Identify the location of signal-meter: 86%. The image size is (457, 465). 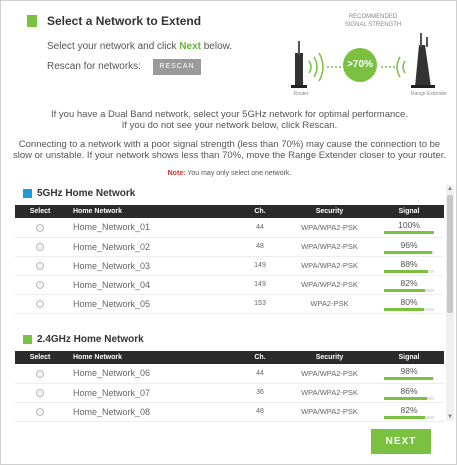
(409, 393).